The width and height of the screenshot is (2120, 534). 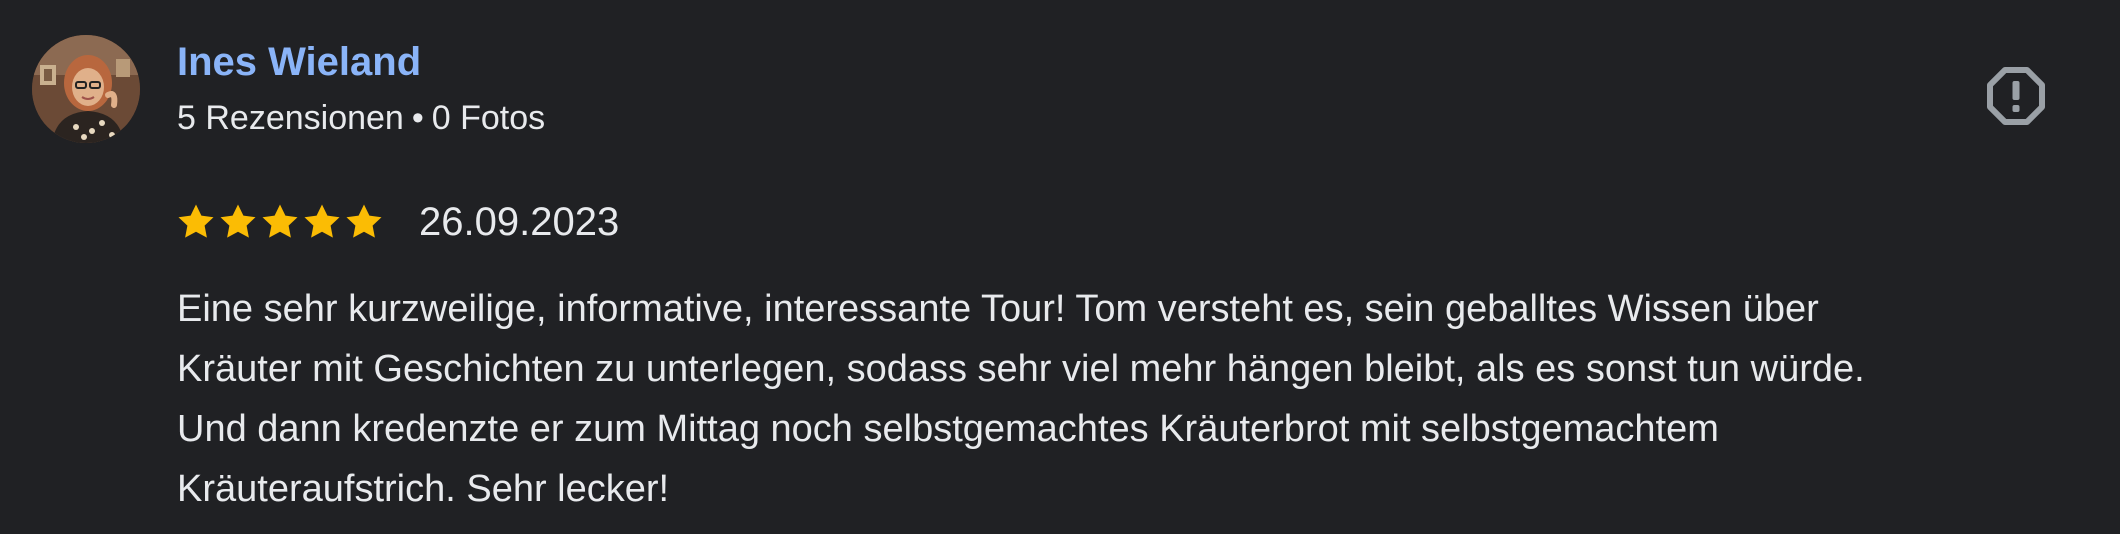 I want to click on profile-photo-icon, so click(x=86, y=89).